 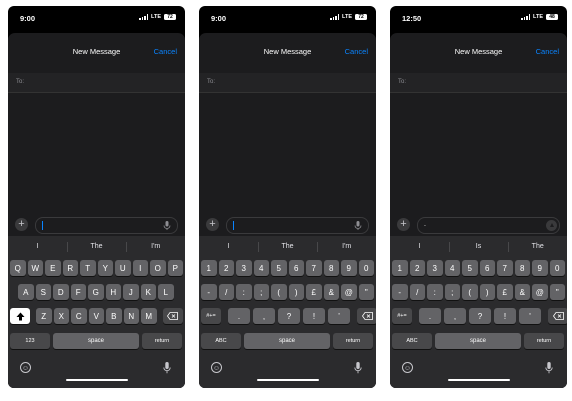 What do you see at coordinates (43, 292) in the screenshot?
I see `key: S` at bounding box center [43, 292].